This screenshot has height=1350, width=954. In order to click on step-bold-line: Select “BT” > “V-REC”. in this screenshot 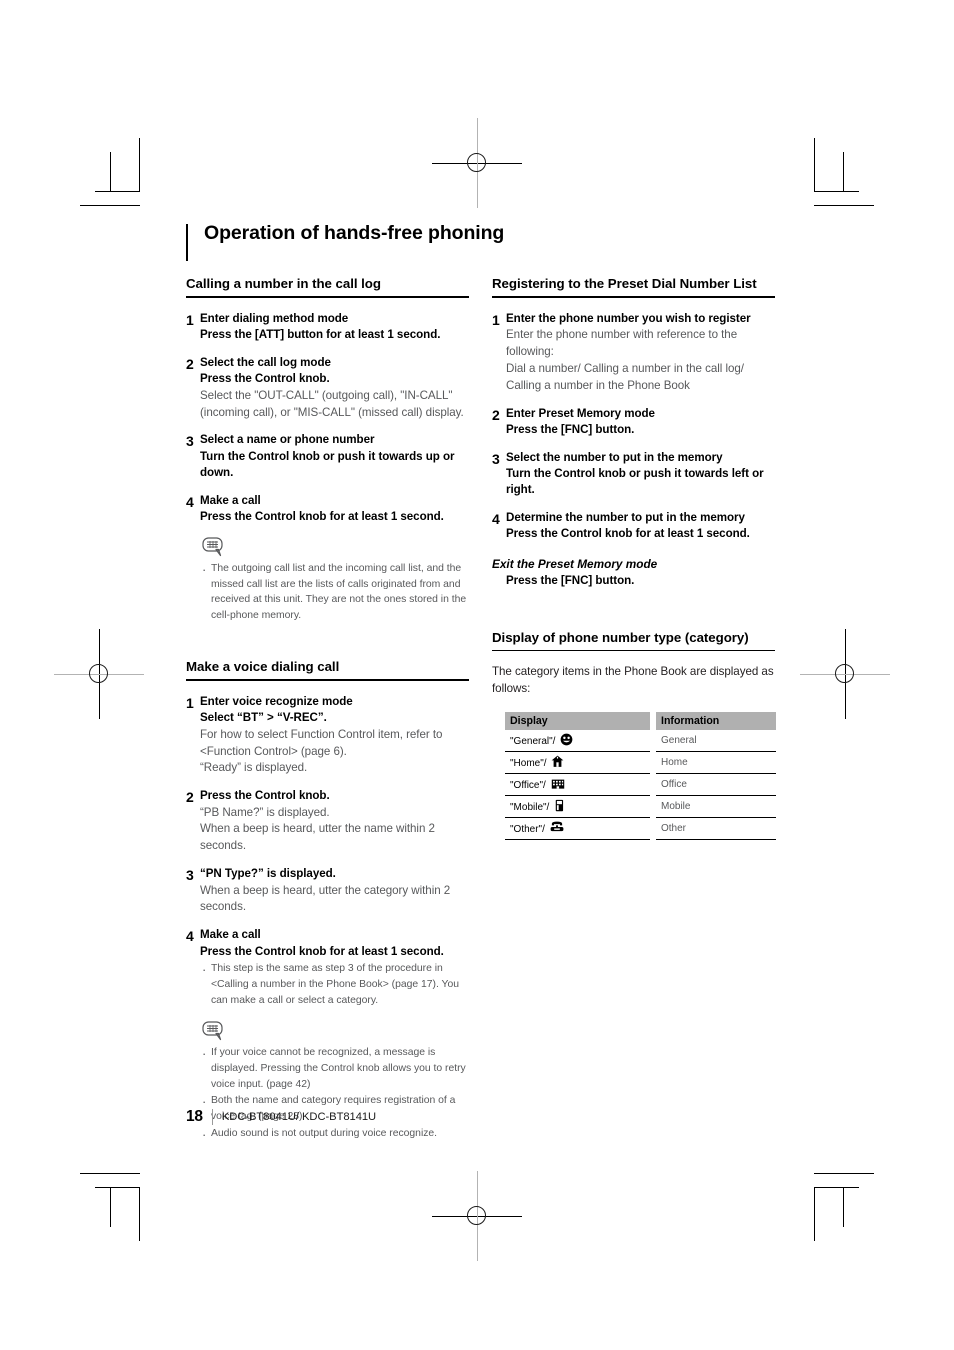, I will do `click(263, 718)`.